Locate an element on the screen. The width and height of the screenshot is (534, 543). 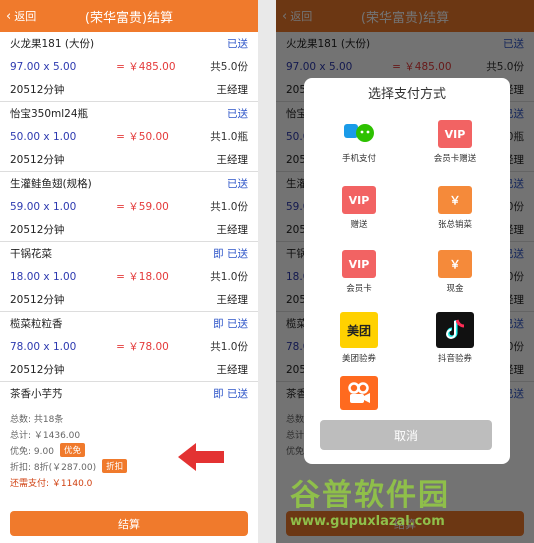
item-count: 共1.0瓶 is located at coordinates (229, 137).